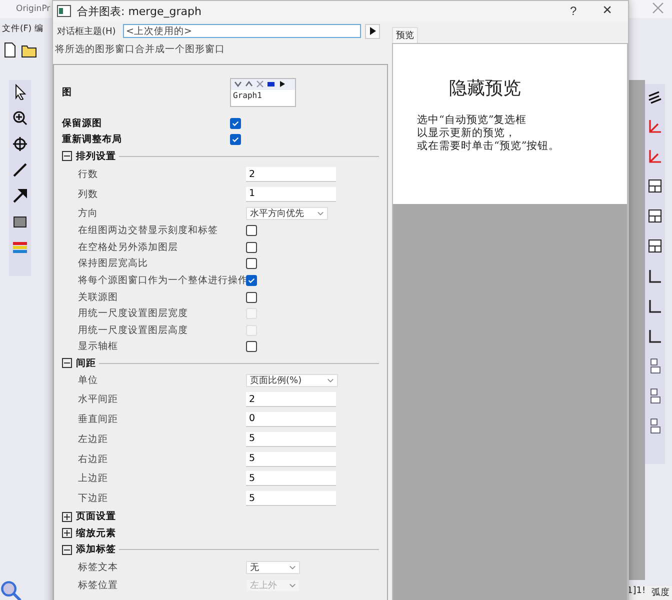 This screenshot has height=600, width=672. What do you see at coordinates (467, 133) in the screenshot?
I see `preview-hint: 以显示更新的预览，` at bounding box center [467, 133].